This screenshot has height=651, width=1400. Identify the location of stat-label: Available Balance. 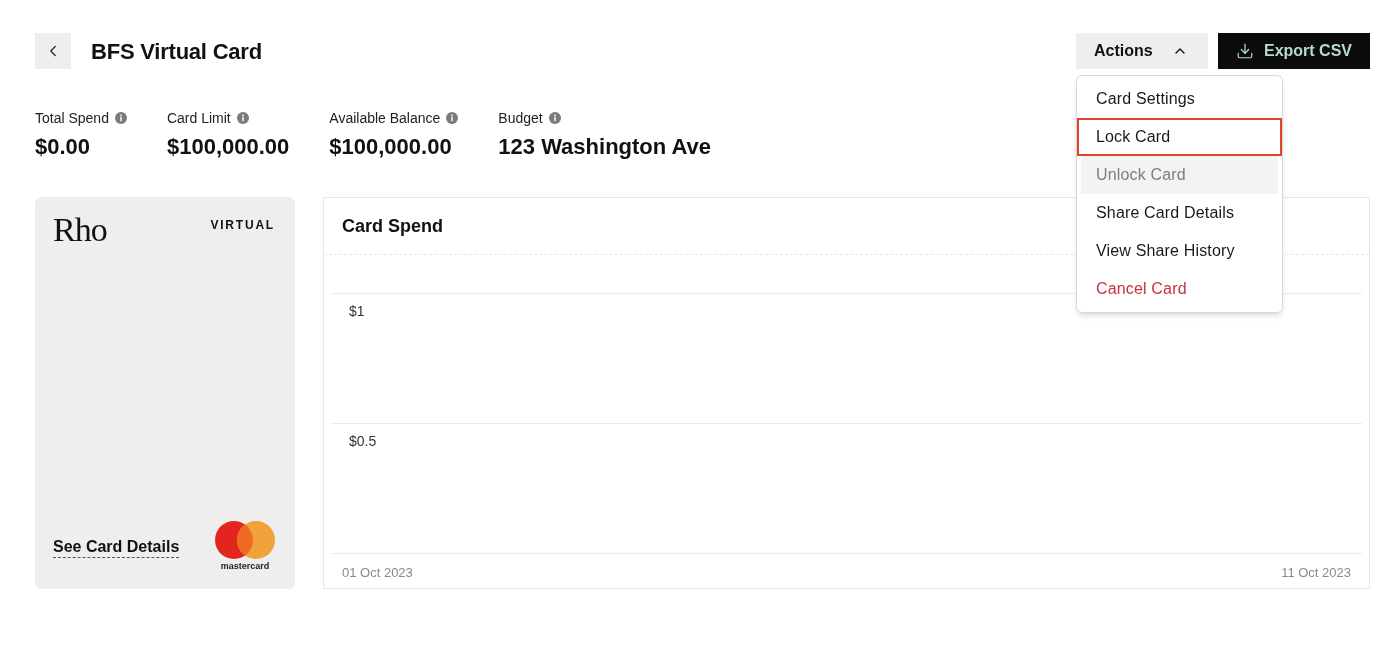
(385, 118).